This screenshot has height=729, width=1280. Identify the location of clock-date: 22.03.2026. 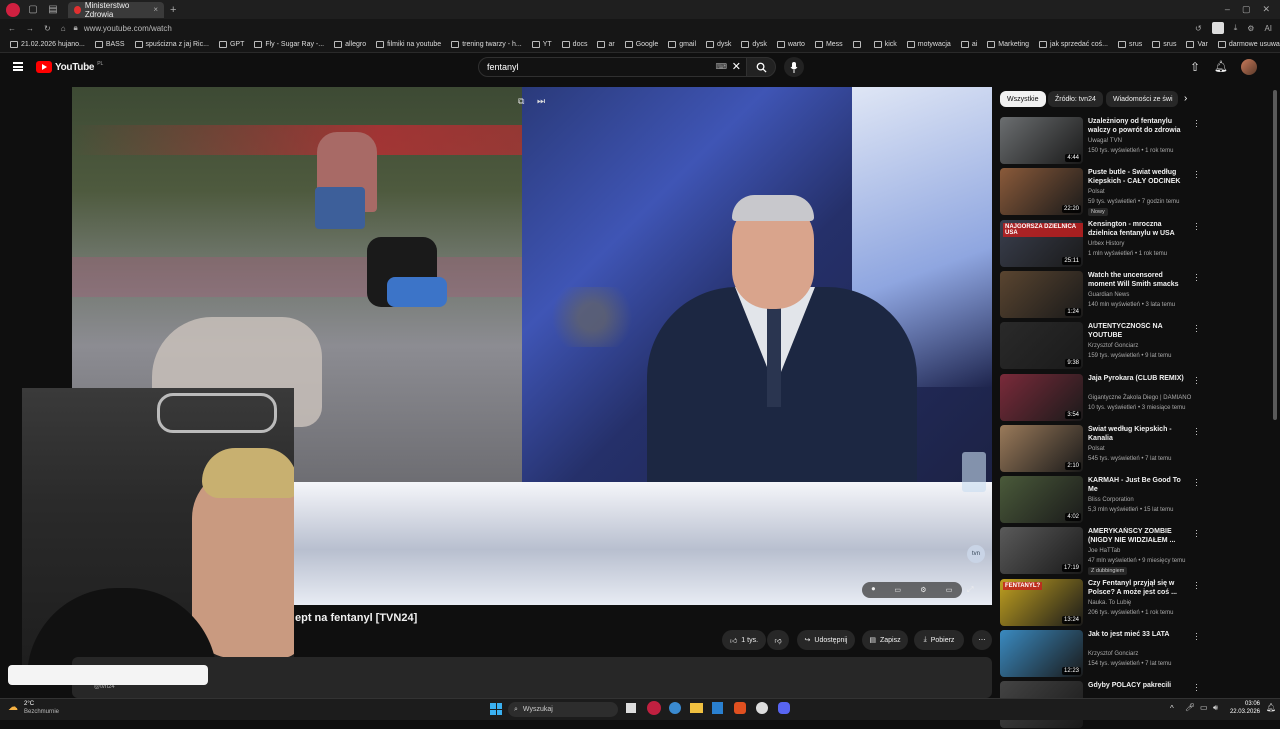
(1244, 712).